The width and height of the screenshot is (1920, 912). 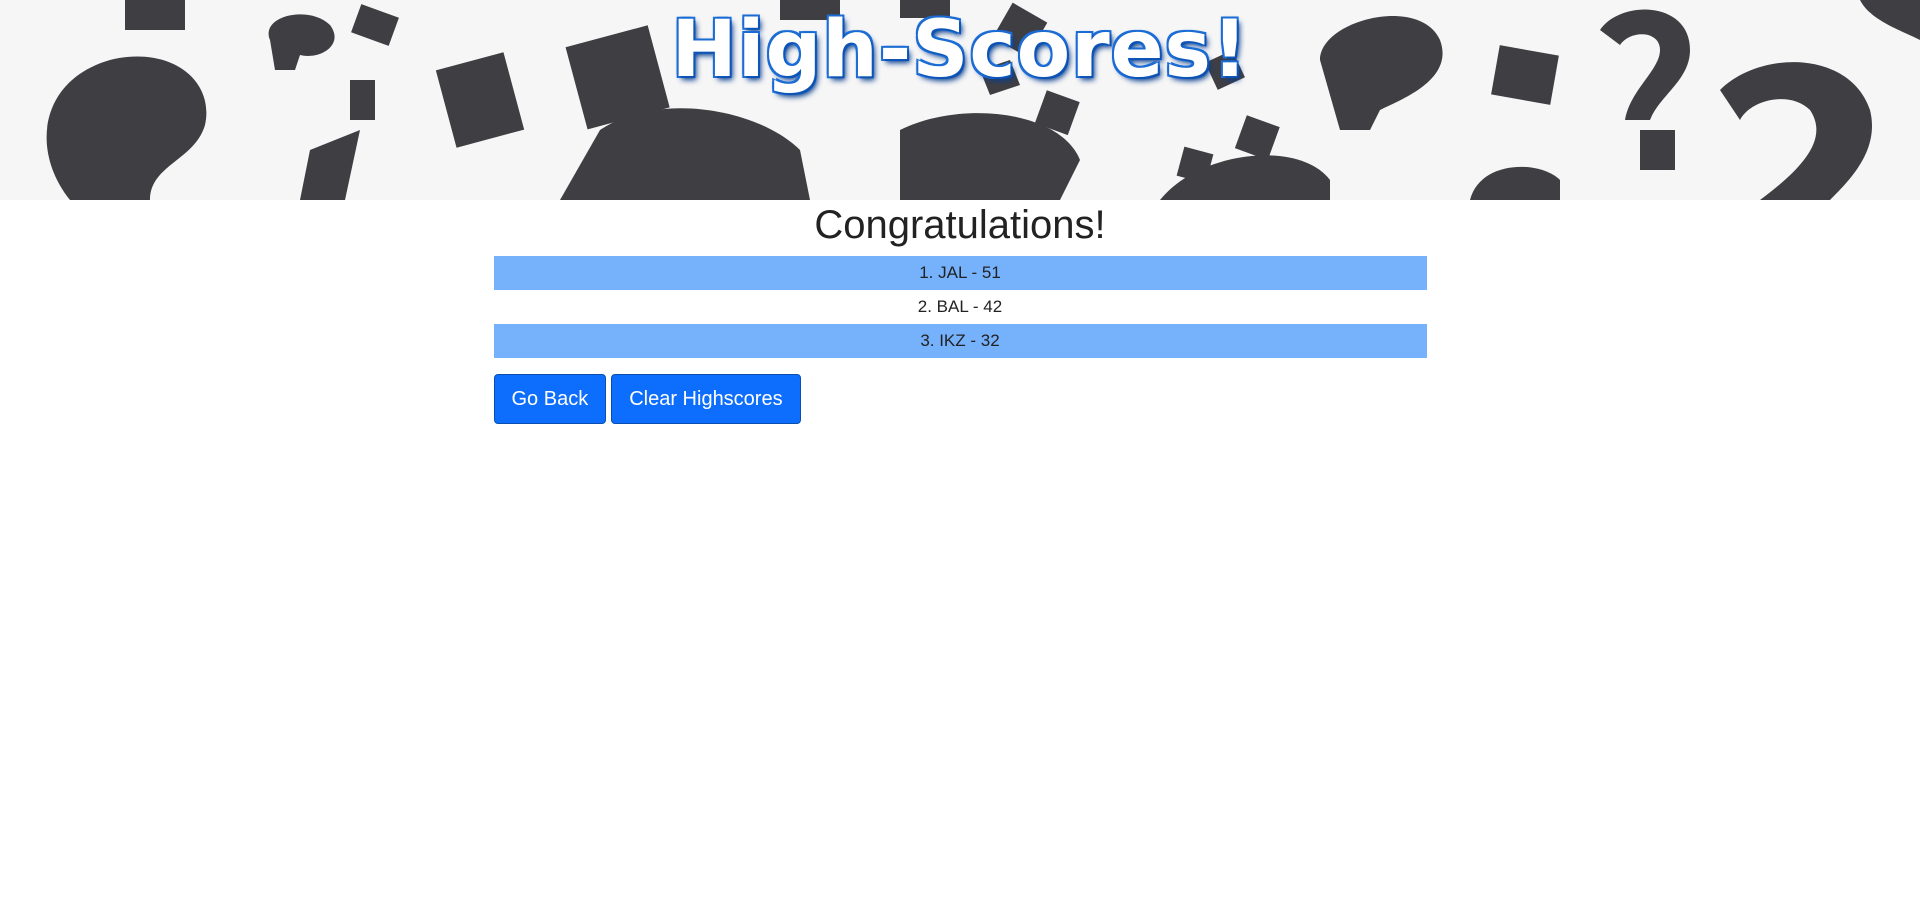 What do you see at coordinates (960, 399) in the screenshot?
I see `action-buttons: Go Back Clear Highscores` at bounding box center [960, 399].